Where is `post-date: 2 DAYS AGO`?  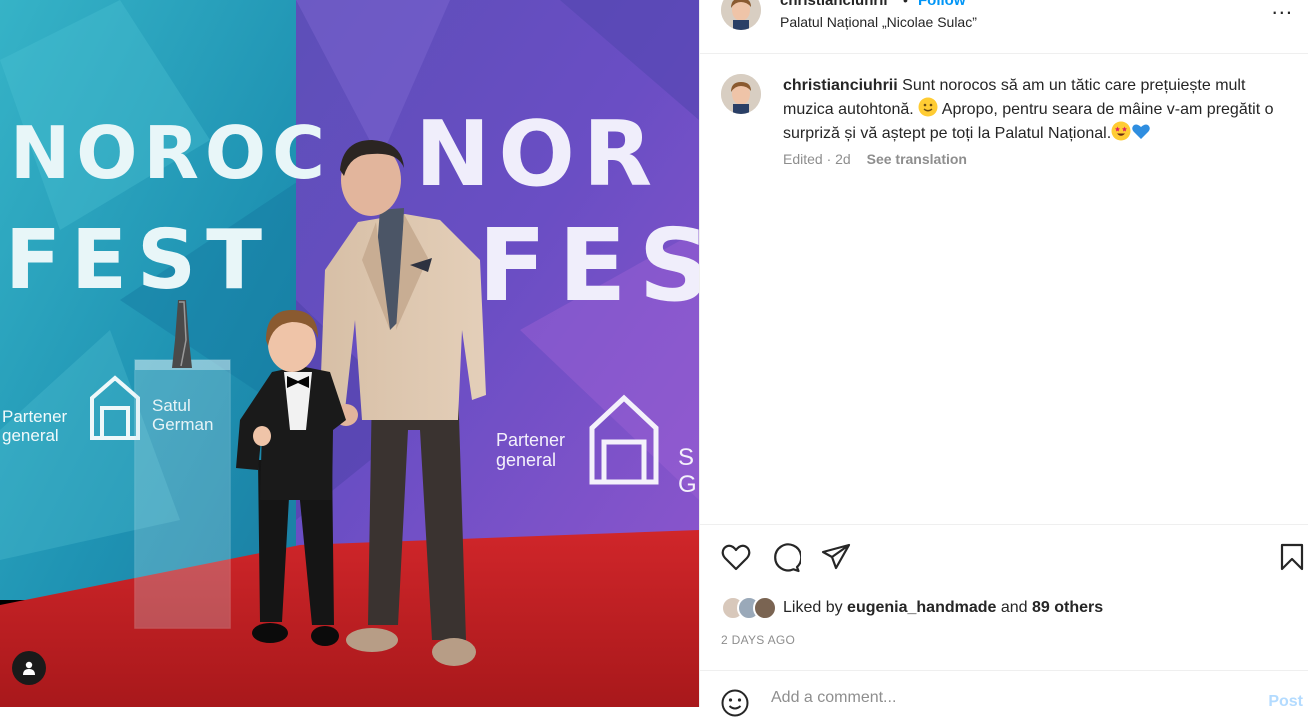
post-date: 2 DAYS AGO is located at coordinates (758, 640).